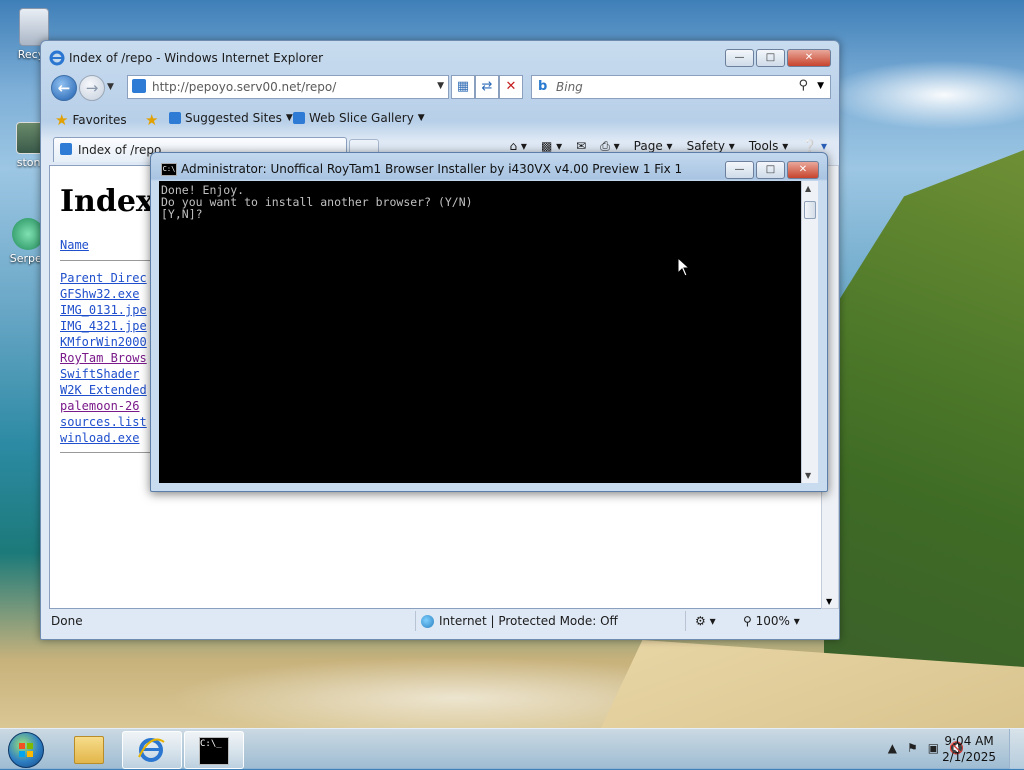 The image size is (1024, 770). I want to click on wallpaper-surf, so click(400, 690).